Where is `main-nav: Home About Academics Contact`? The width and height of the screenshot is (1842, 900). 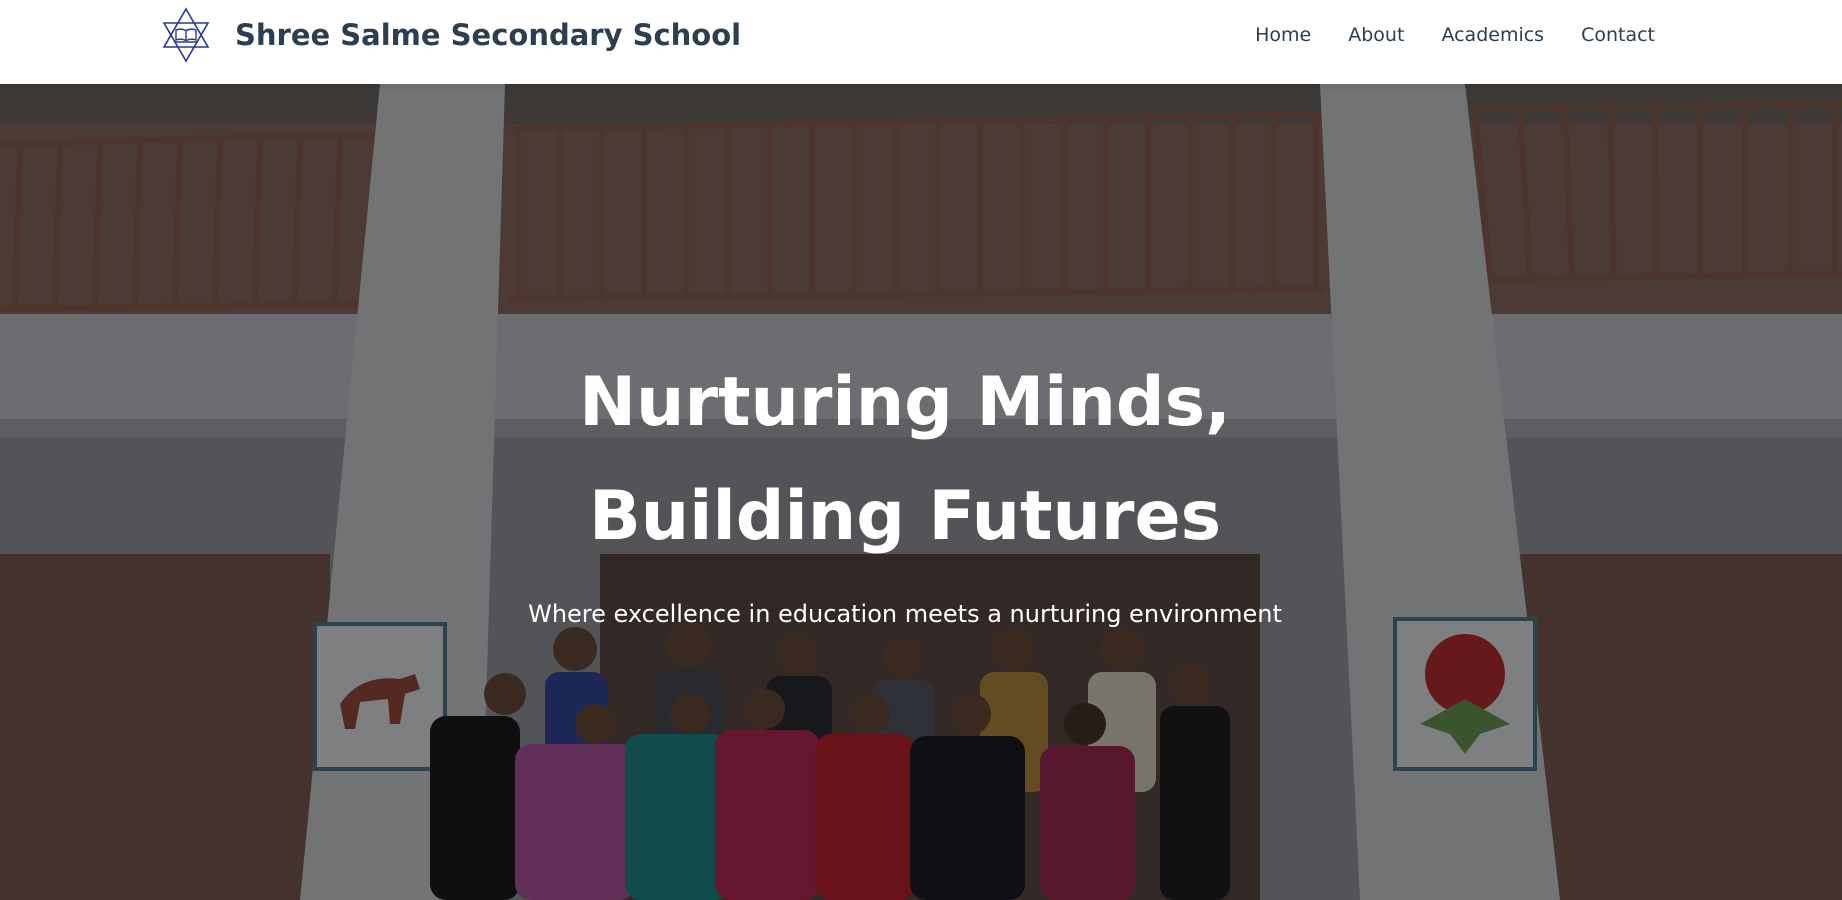
main-nav: Home About Academics Contact is located at coordinates (1455, 35).